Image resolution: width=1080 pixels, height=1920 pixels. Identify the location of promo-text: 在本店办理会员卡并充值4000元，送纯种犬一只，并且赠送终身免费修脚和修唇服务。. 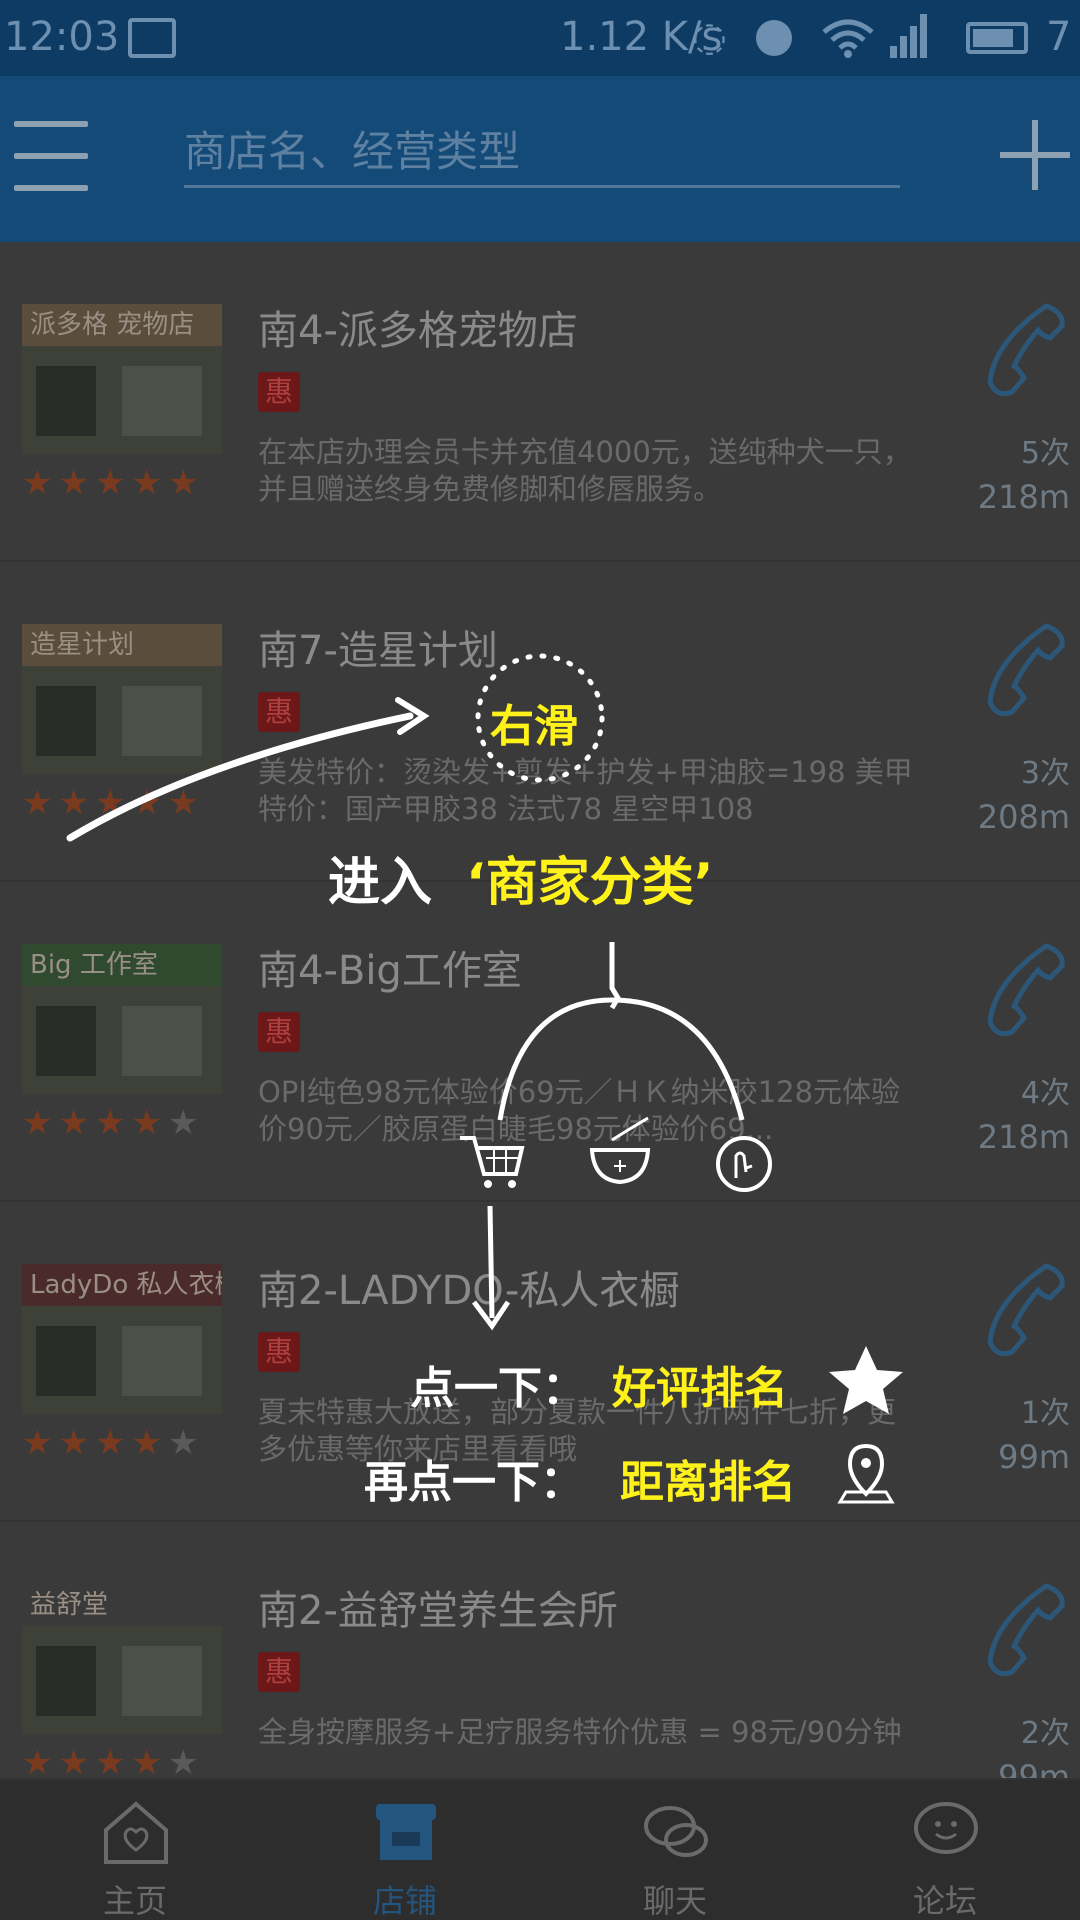
(585, 470).